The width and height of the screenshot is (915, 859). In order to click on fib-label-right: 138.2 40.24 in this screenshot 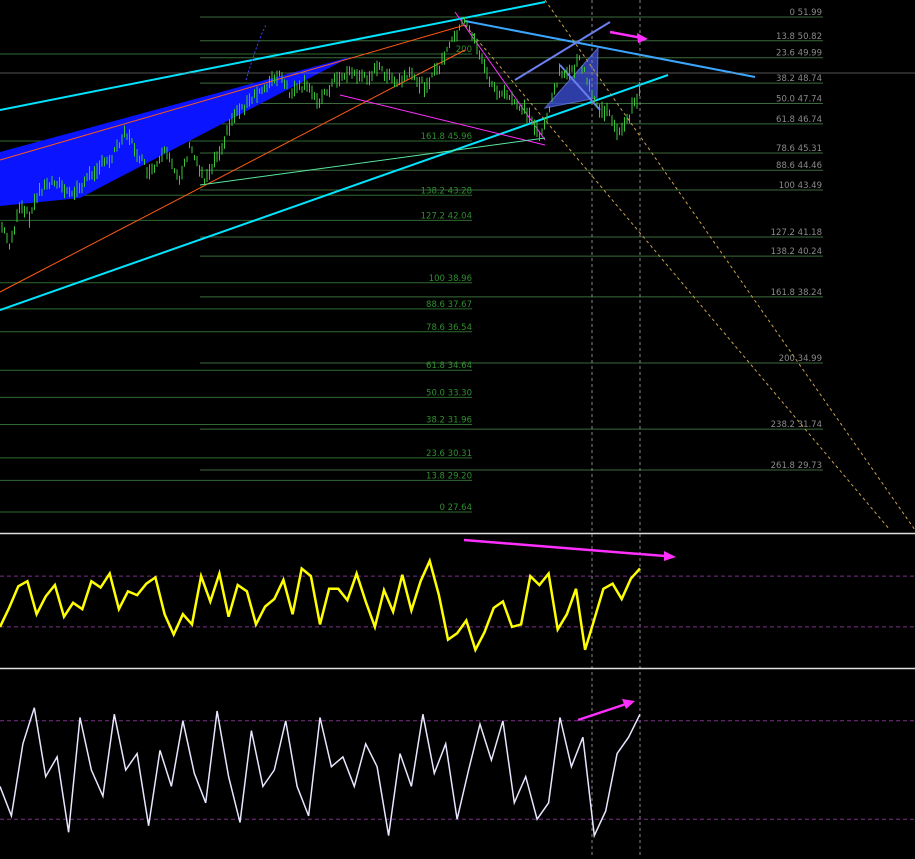, I will do `click(796, 252)`.